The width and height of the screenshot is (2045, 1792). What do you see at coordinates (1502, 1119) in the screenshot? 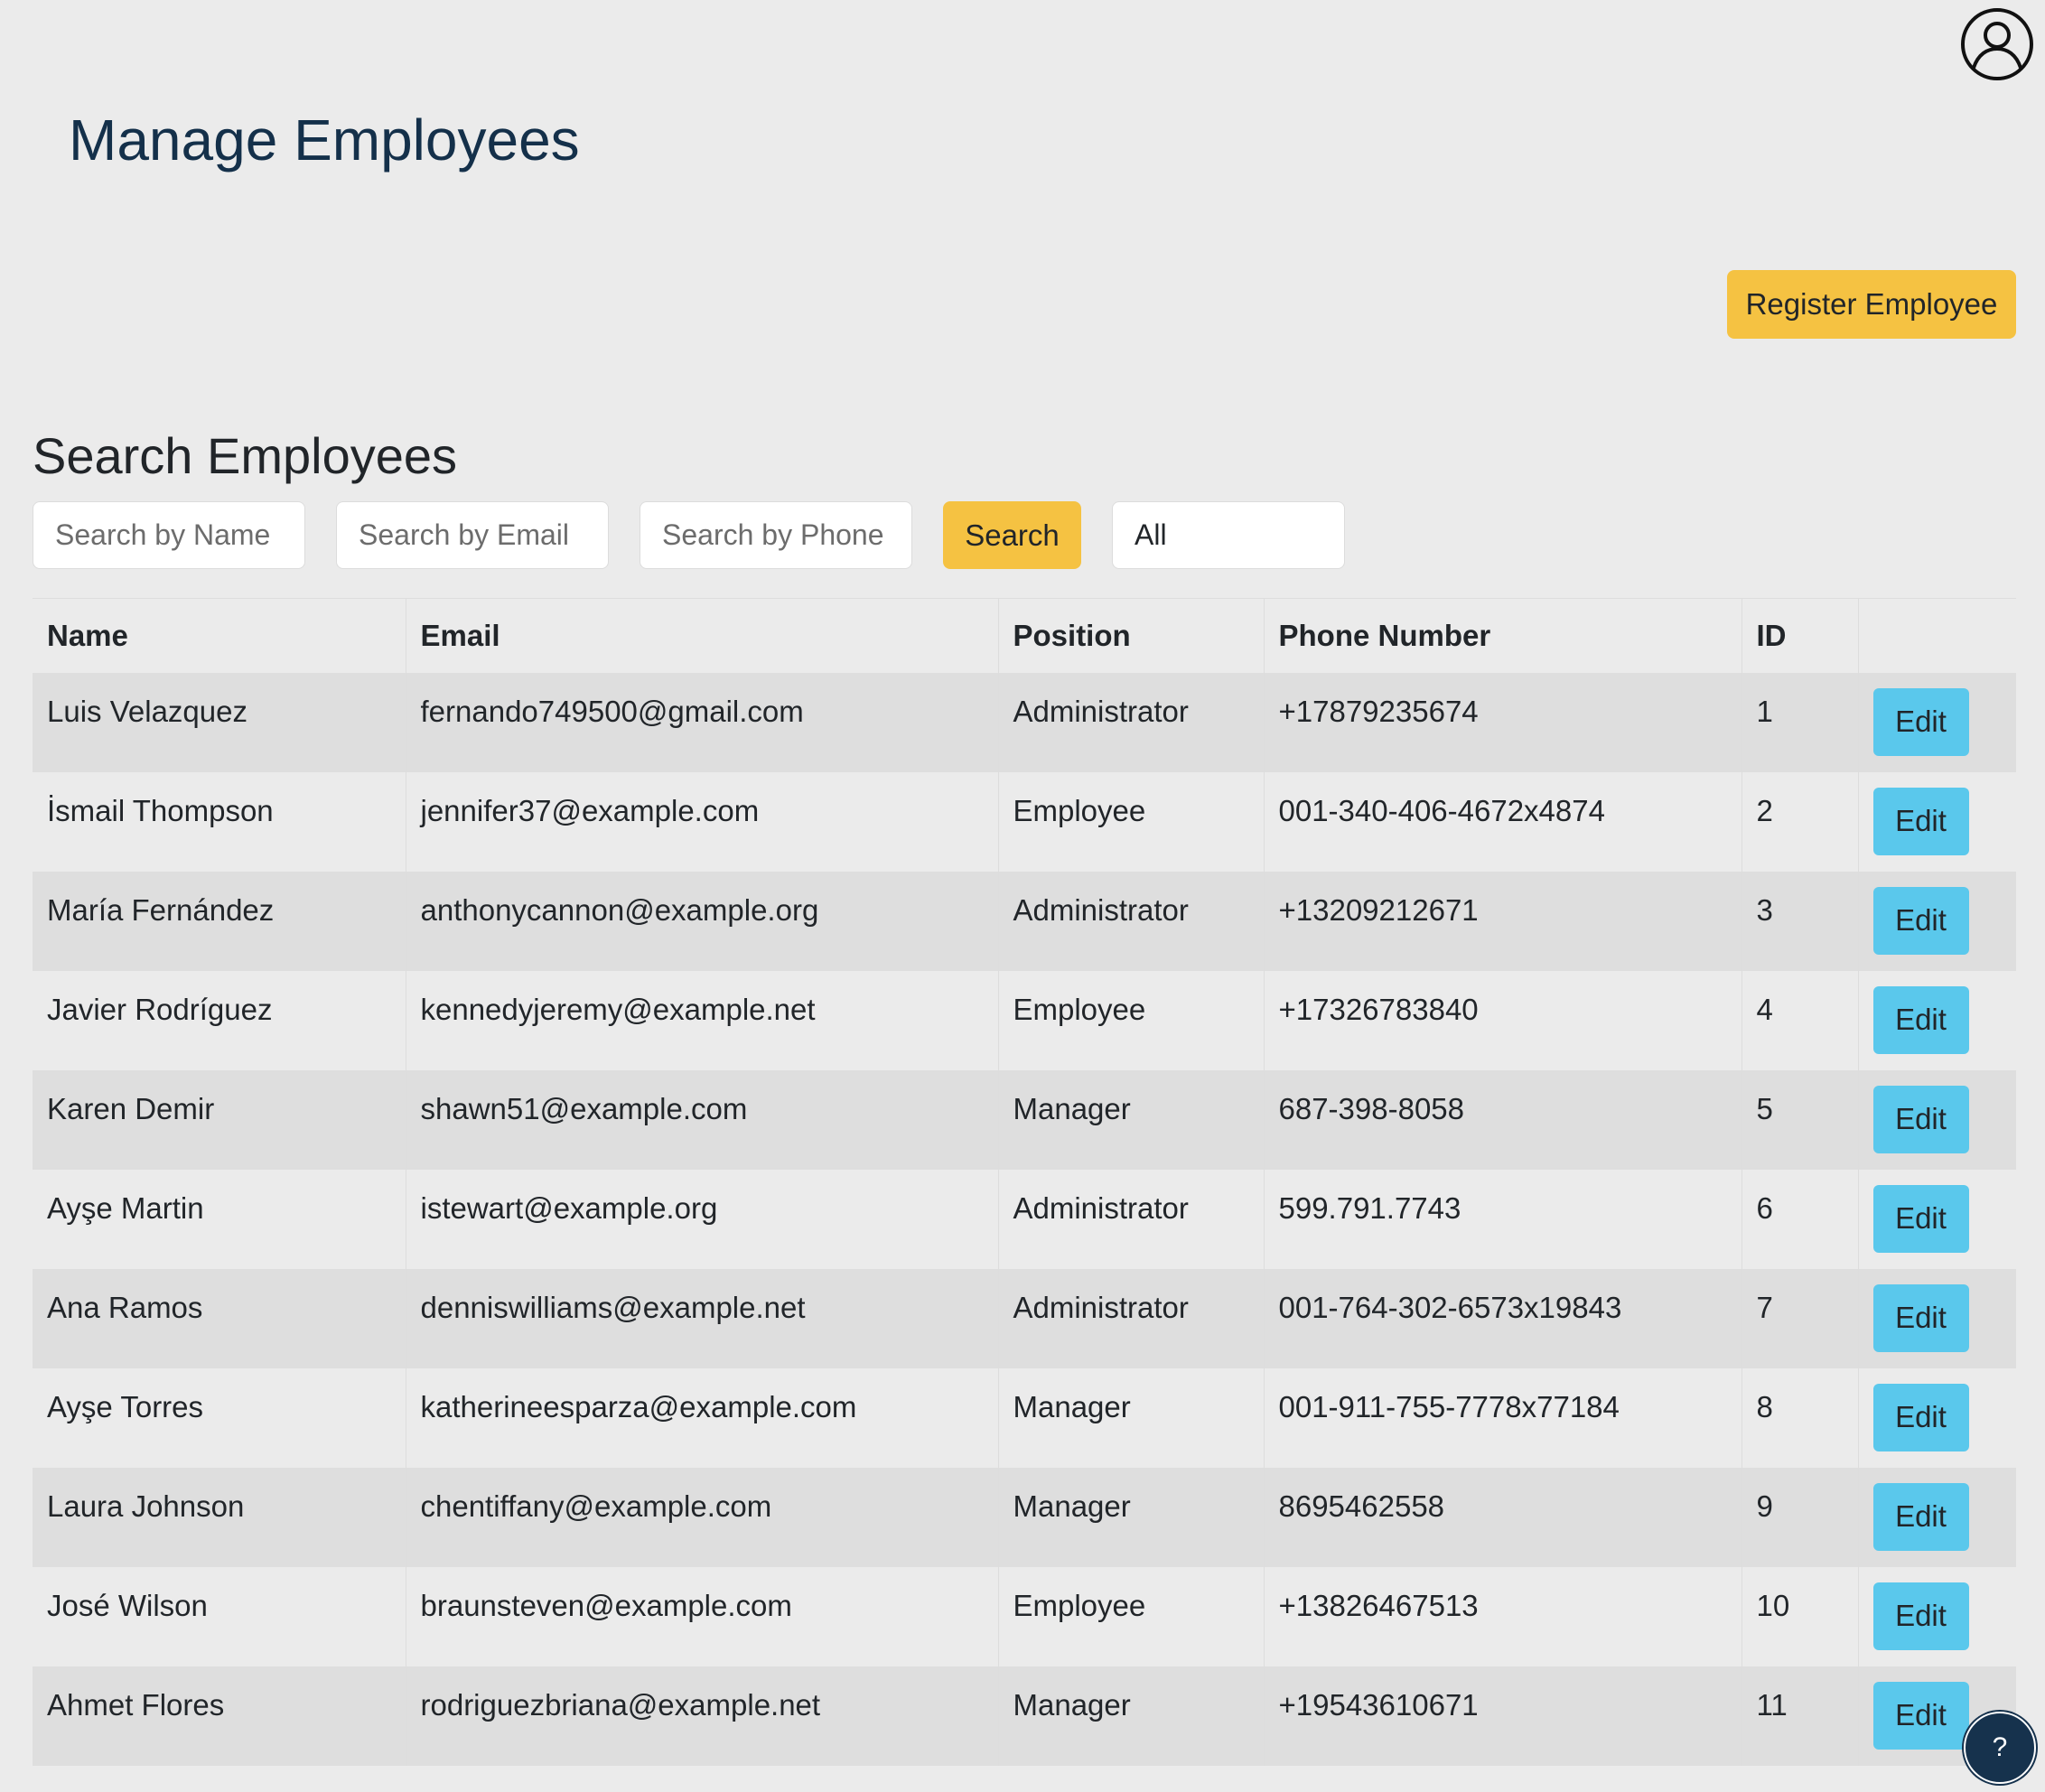
I see `employee-phone-cell: 687-398-8058` at bounding box center [1502, 1119].